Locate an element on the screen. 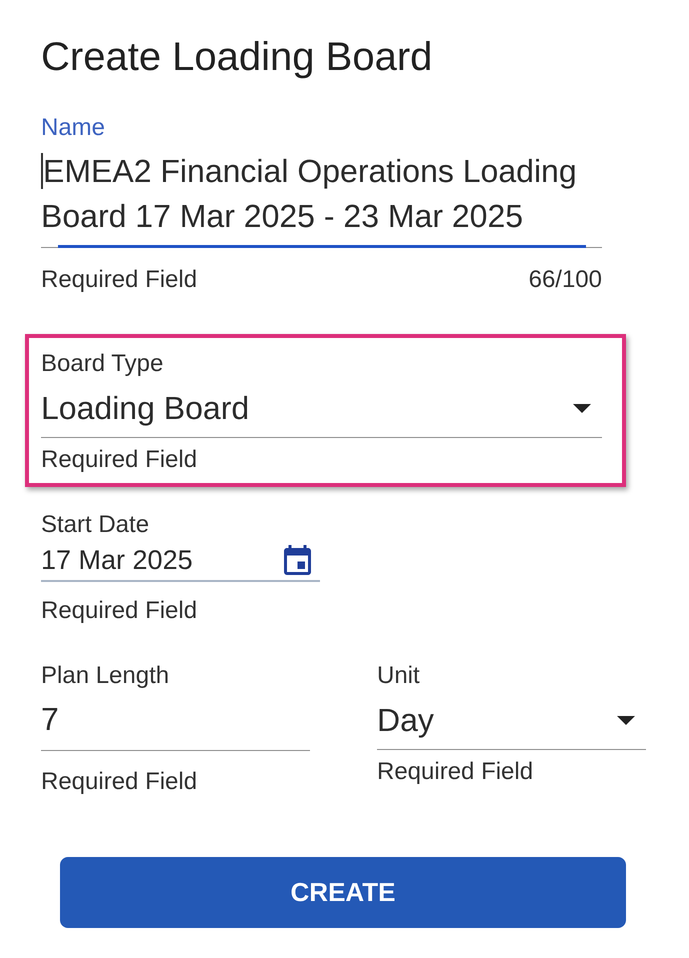 Image resolution: width=689 pixels, height=958 pixels. calendar-icon is located at coordinates (297, 560).